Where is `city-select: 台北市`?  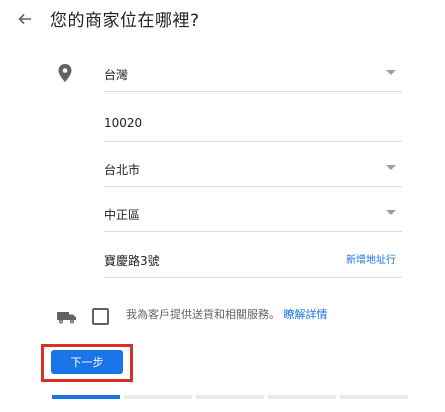
city-select: 台北市 is located at coordinates (253, 172).